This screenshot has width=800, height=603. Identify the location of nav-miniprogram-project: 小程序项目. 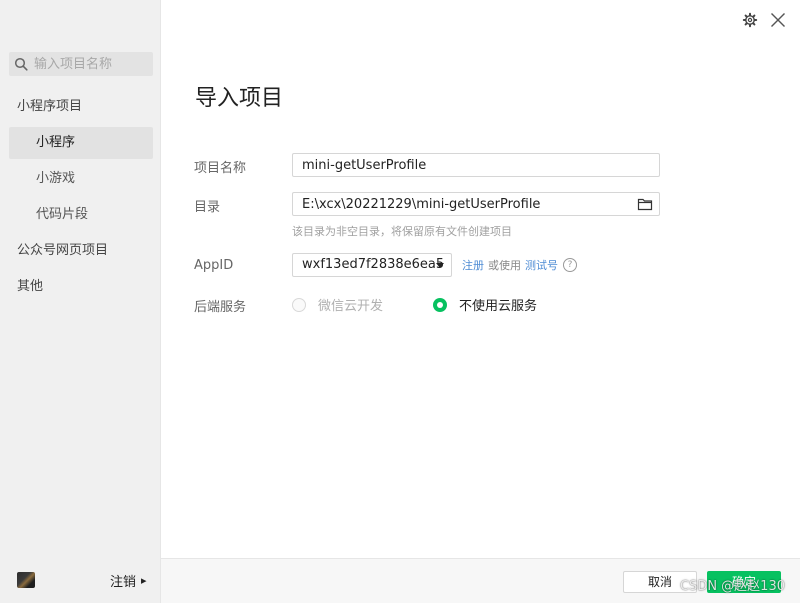
(81, 107).